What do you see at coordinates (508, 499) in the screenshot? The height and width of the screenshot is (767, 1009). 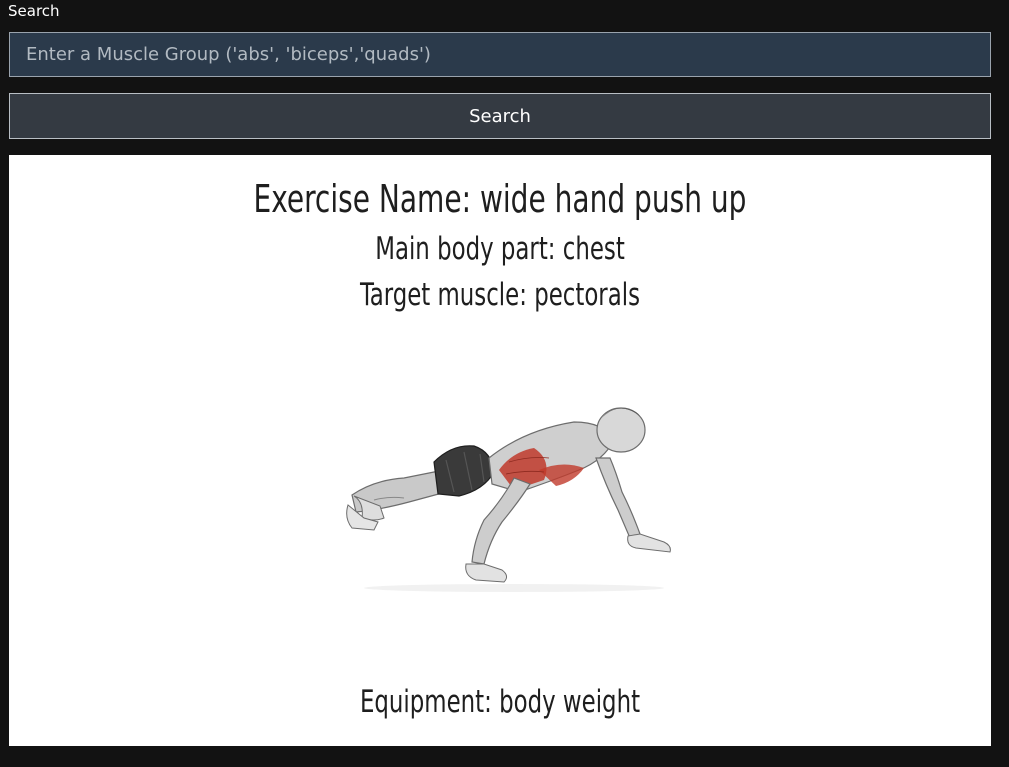 I see `push-up-illustration-icon` at bounding box center [508, 499].